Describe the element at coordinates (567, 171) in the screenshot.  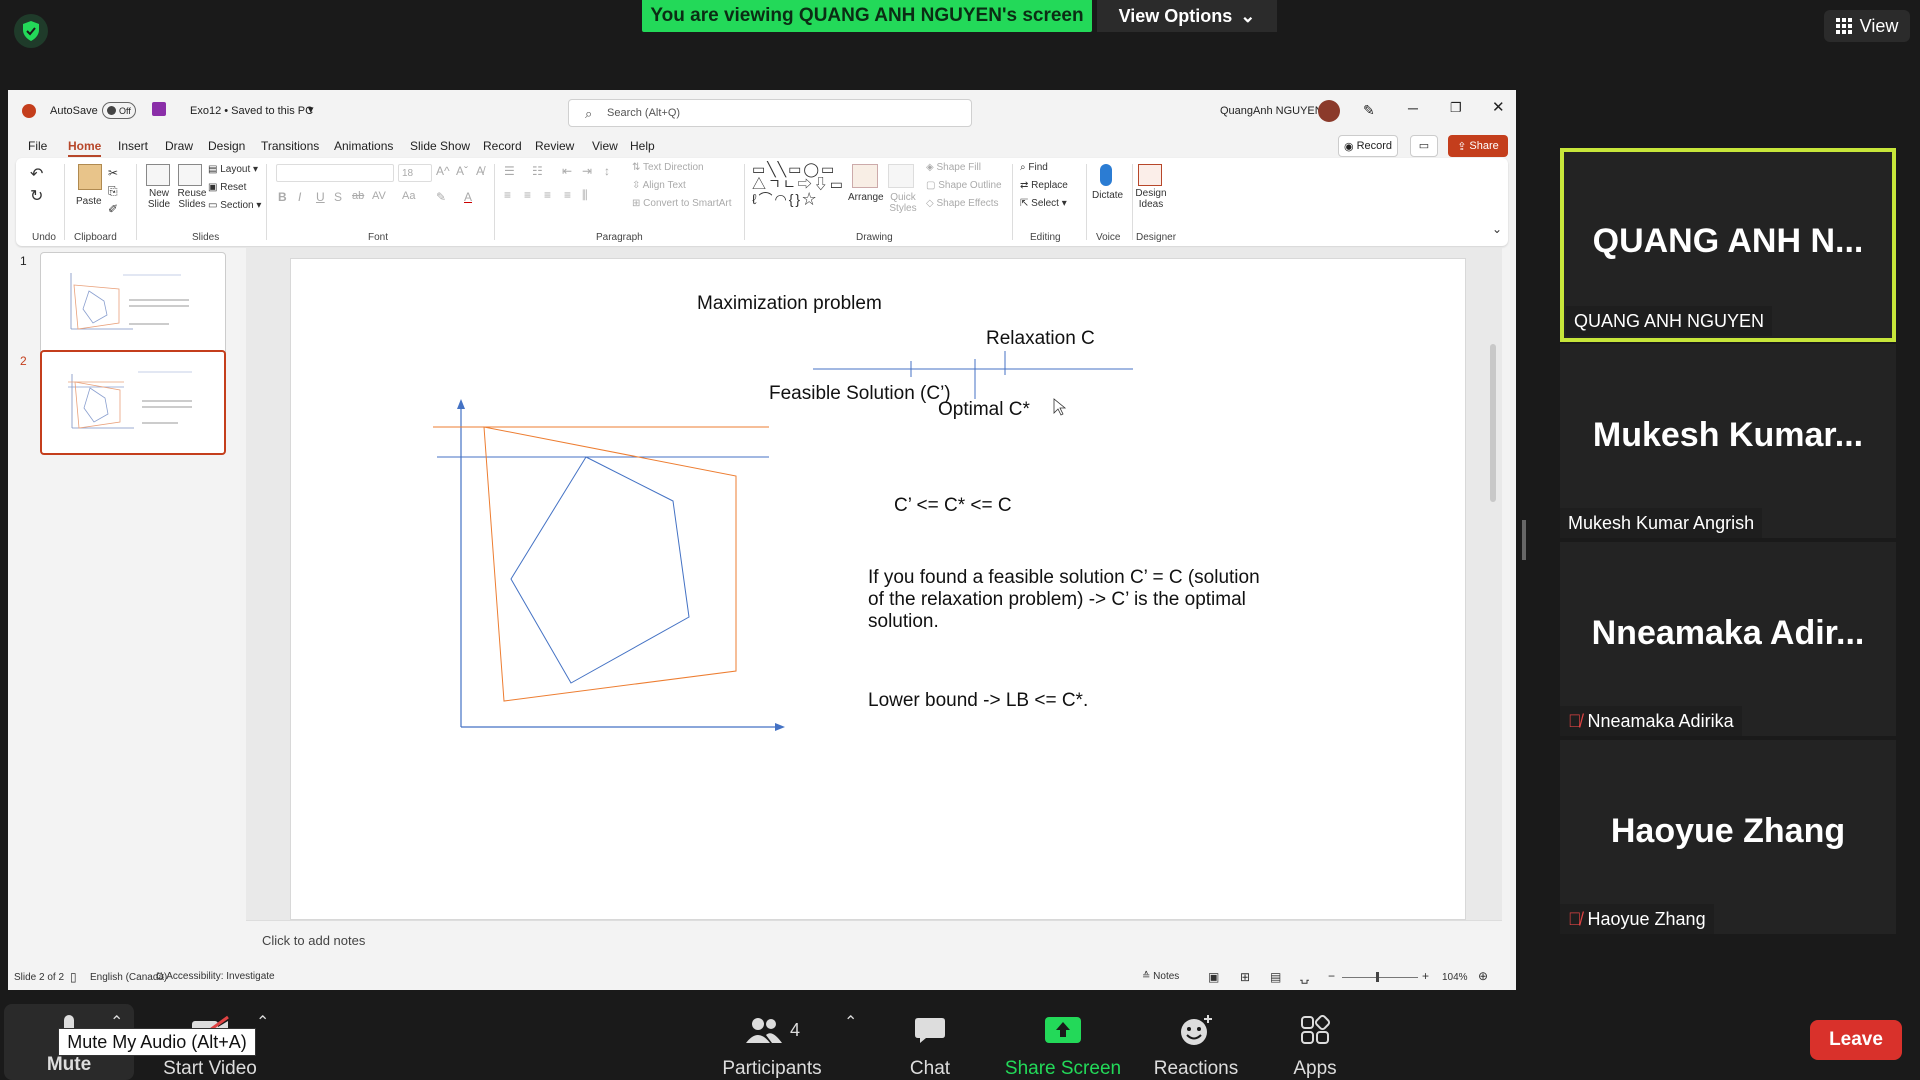
I see `decrease-indent-icon: ⇤` at that location.